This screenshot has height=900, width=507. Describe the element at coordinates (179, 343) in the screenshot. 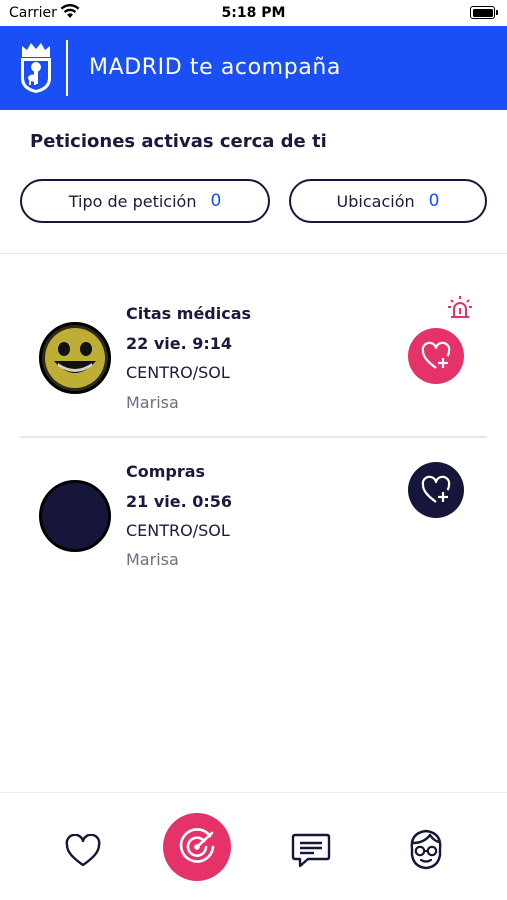

I see `request-date: 22 vie. 9:14` at that location.